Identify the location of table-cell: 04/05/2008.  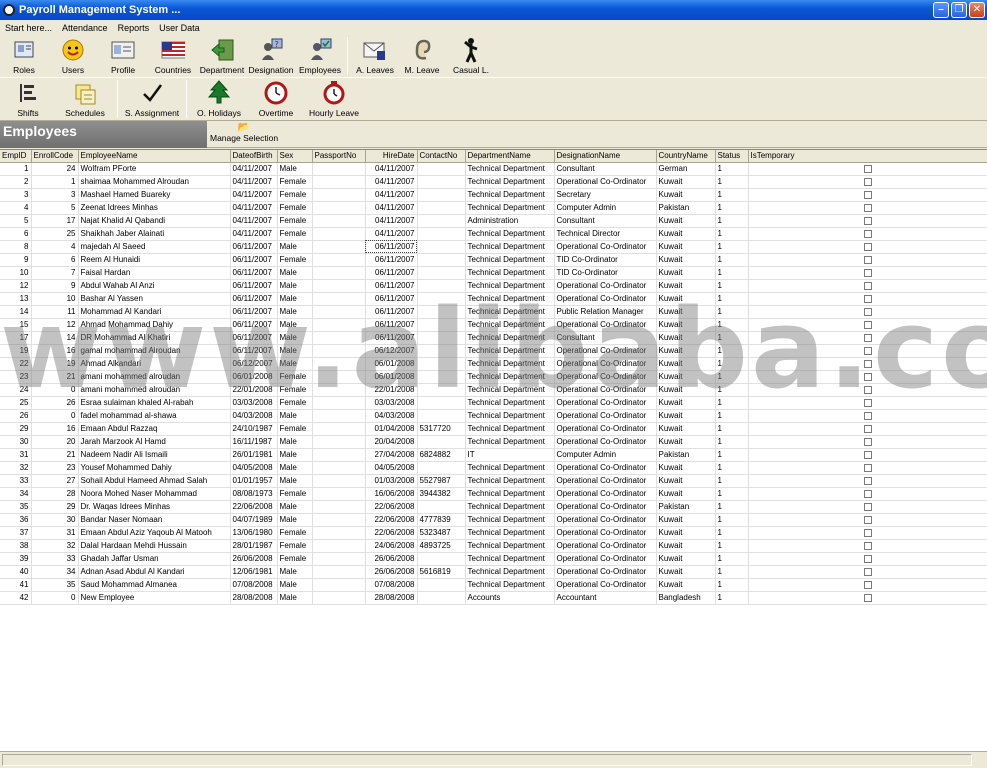
(254, 468).